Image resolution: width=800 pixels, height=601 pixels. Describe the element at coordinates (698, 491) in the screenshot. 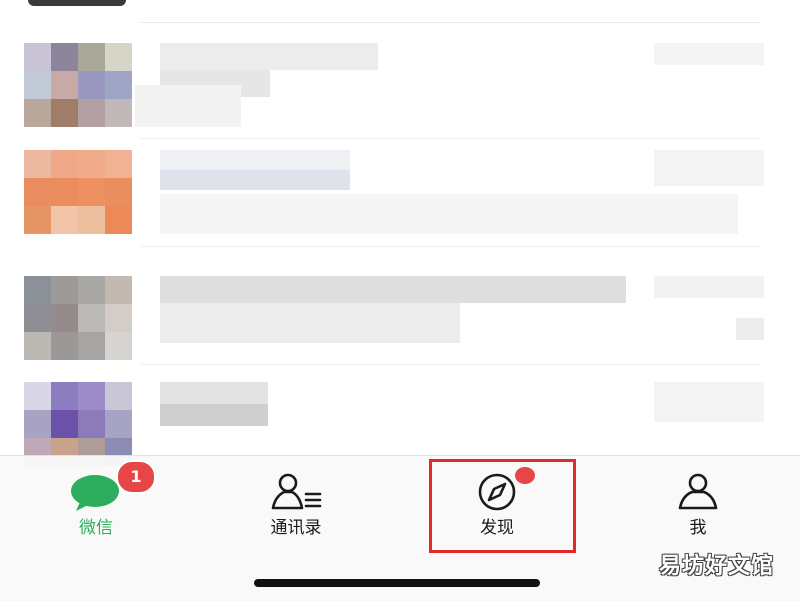

I see `person-icon` at that location.